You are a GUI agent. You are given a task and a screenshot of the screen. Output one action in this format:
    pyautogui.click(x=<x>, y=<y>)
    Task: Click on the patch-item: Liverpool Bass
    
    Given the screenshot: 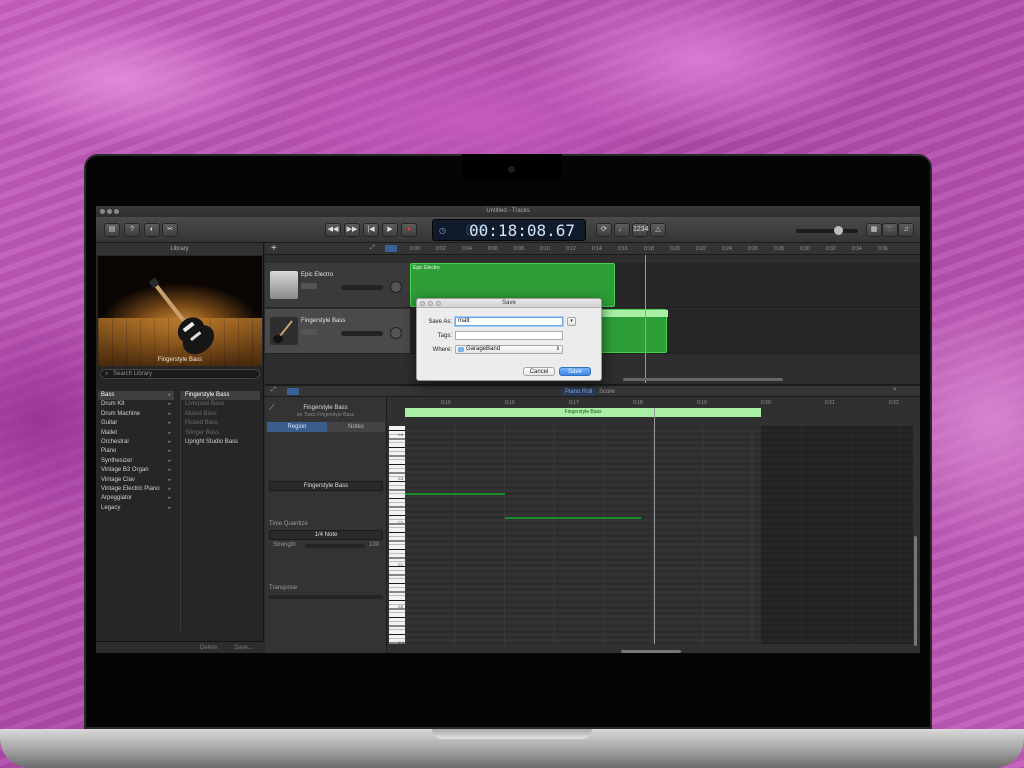 What is the action you would take?
    pyautogui.click(x=220, y=404)
    